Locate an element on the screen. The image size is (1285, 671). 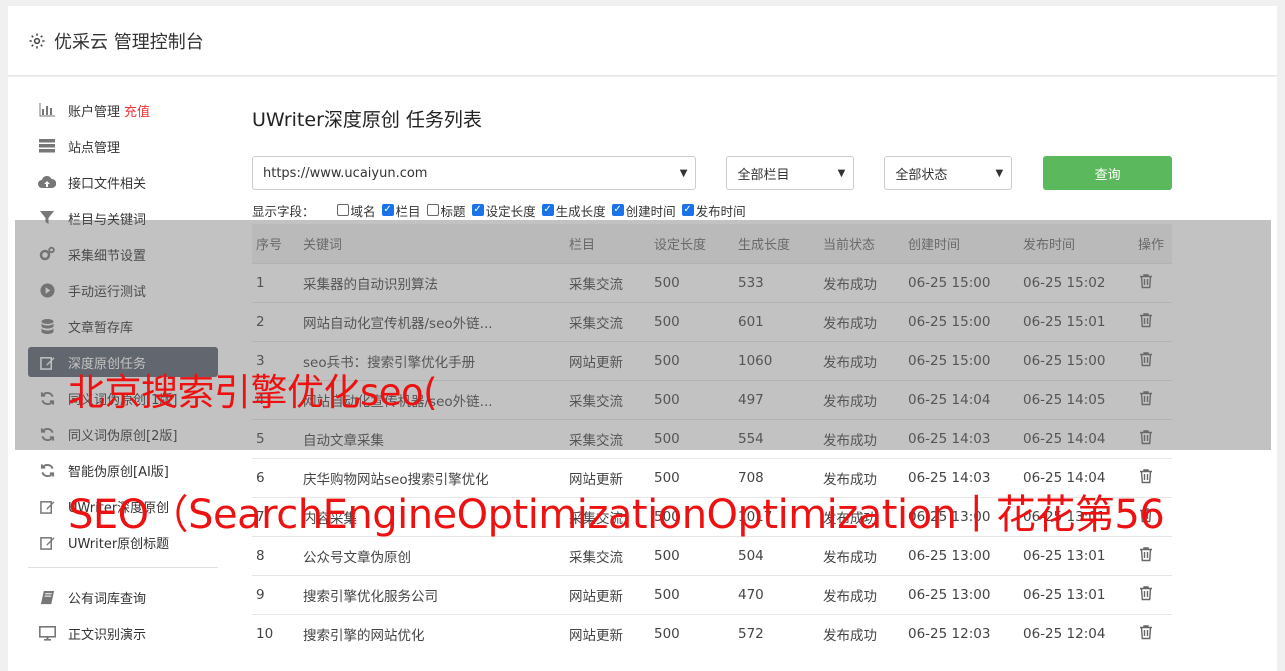
table-cell: 8 is located at coordinates (275, 555).